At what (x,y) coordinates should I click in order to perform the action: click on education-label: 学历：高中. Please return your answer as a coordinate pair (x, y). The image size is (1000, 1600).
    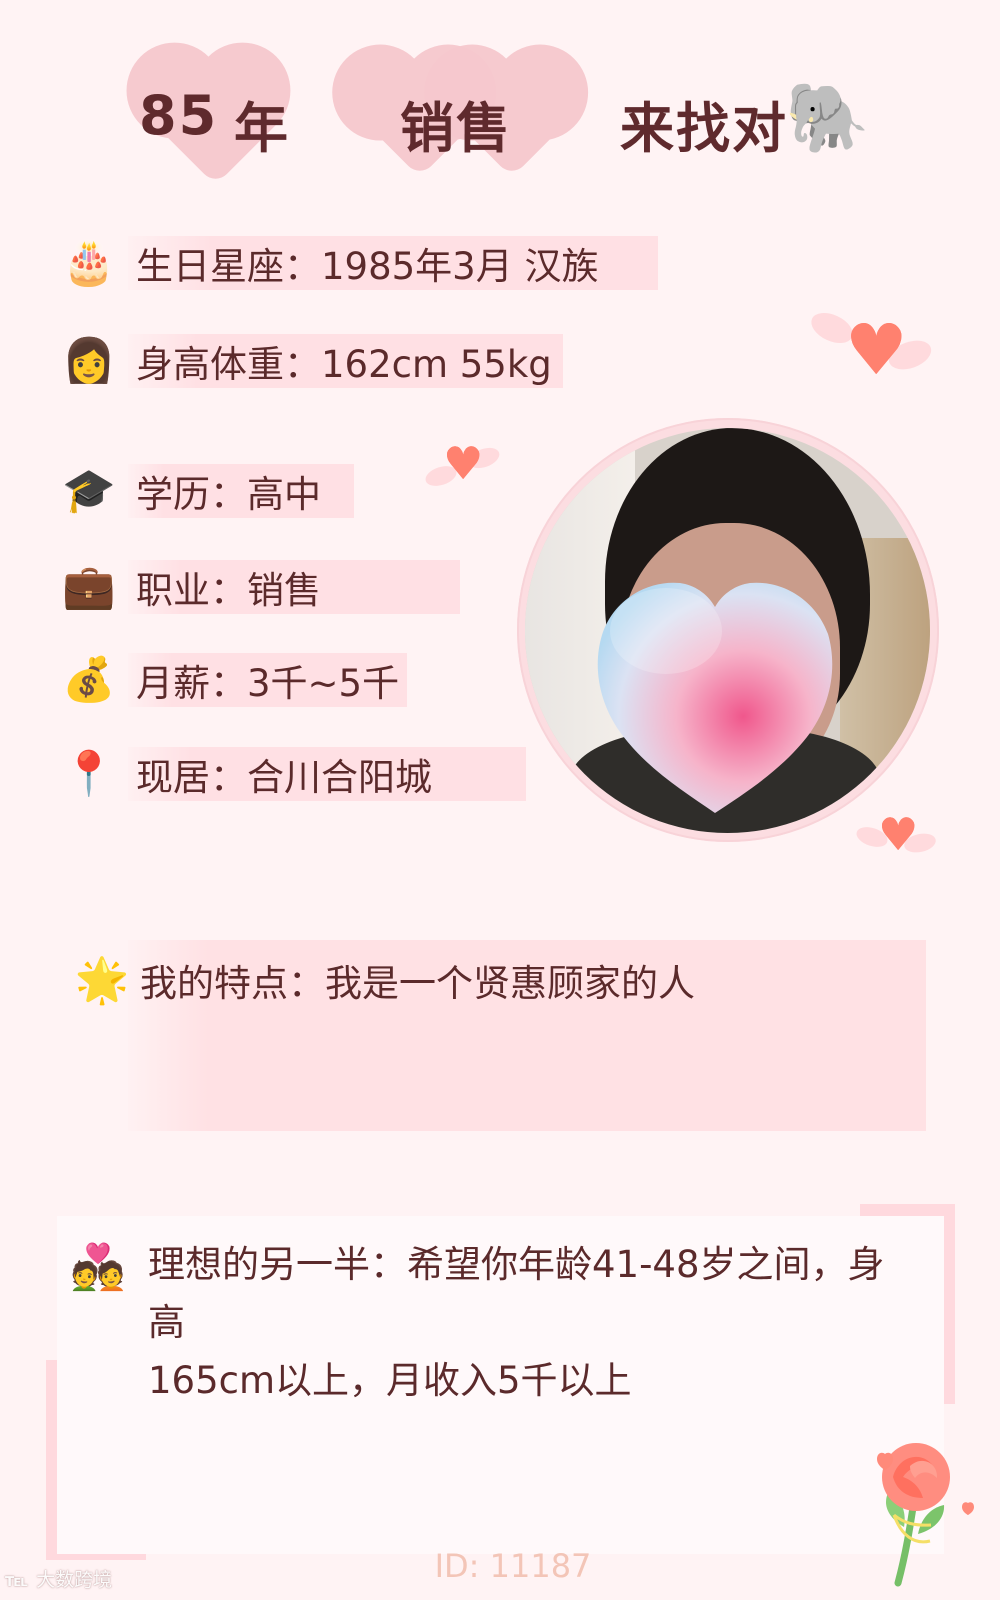
    Looking at the image, I should click on (241, 491).